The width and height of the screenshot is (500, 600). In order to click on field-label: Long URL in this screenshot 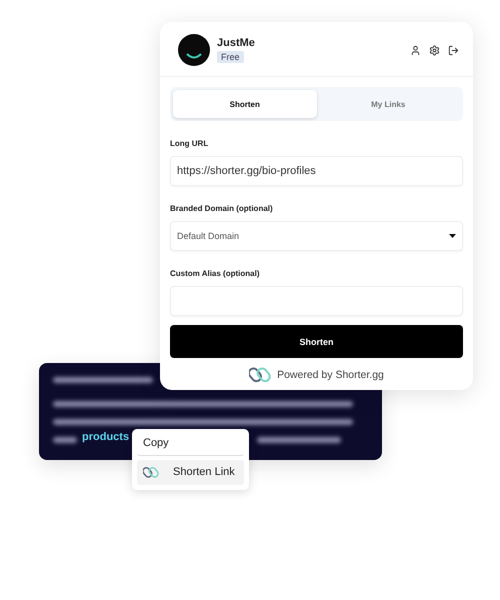, I will do `click(190, 143)`.